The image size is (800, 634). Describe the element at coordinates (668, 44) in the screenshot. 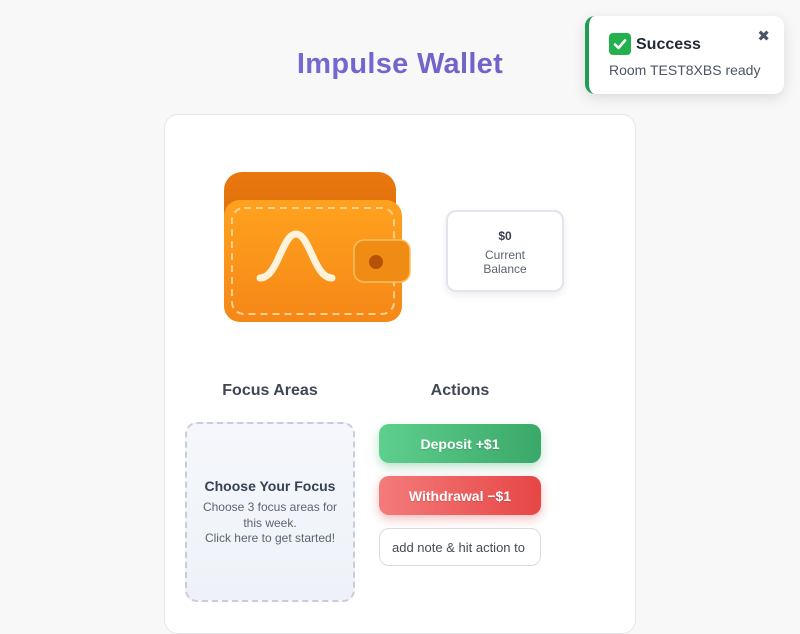

I see `toast-title: Success` at that location.